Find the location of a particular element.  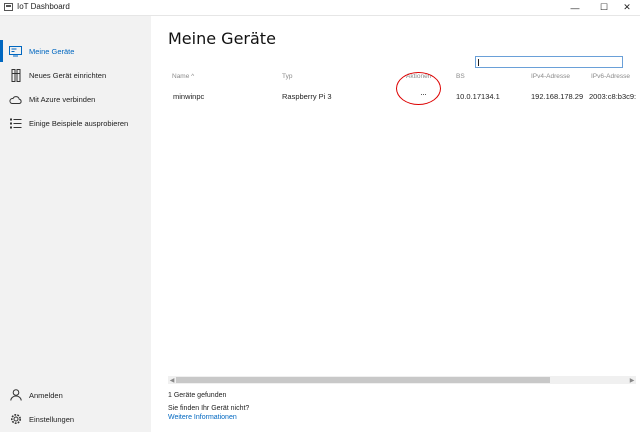

app-icon is located at coordinates (8, 7).